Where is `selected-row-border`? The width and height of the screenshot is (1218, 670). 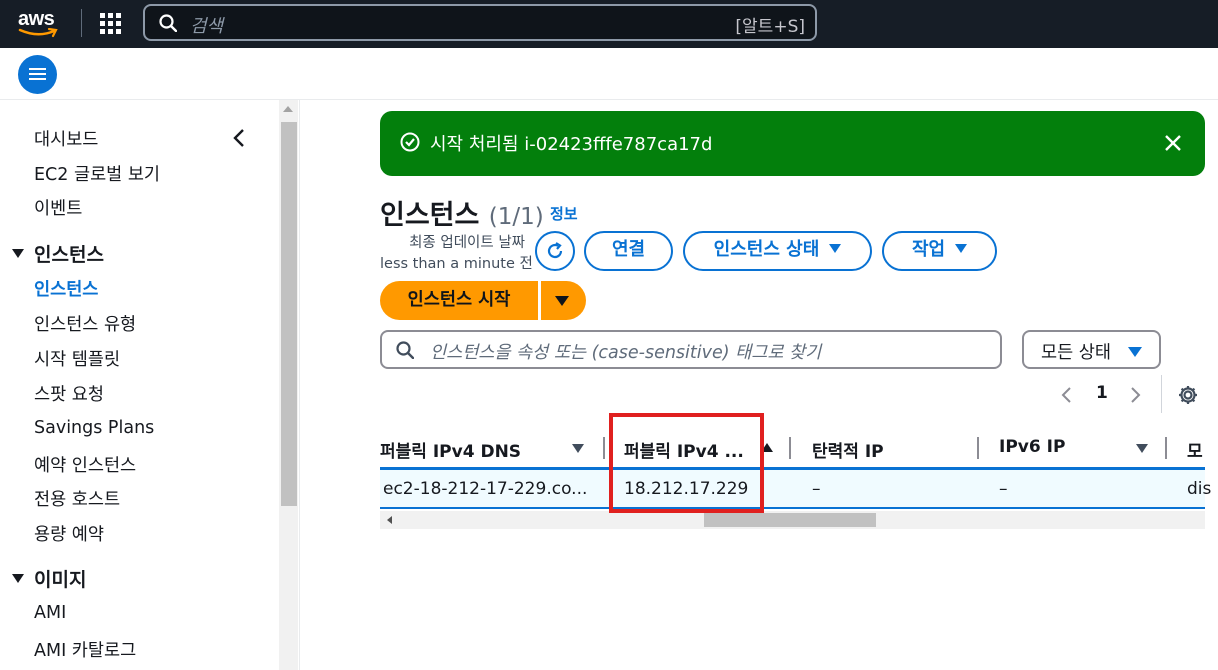 selected-row-border is located at coordinates (792, 508).